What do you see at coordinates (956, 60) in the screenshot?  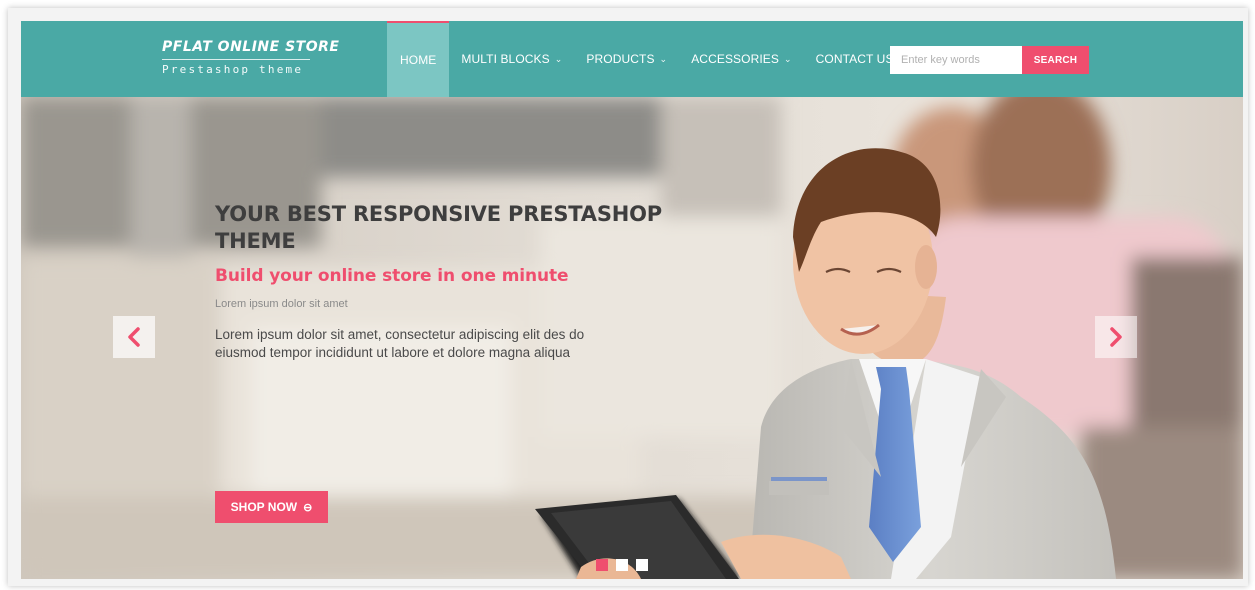 I see `search-input` at bounding box center [956, 60].